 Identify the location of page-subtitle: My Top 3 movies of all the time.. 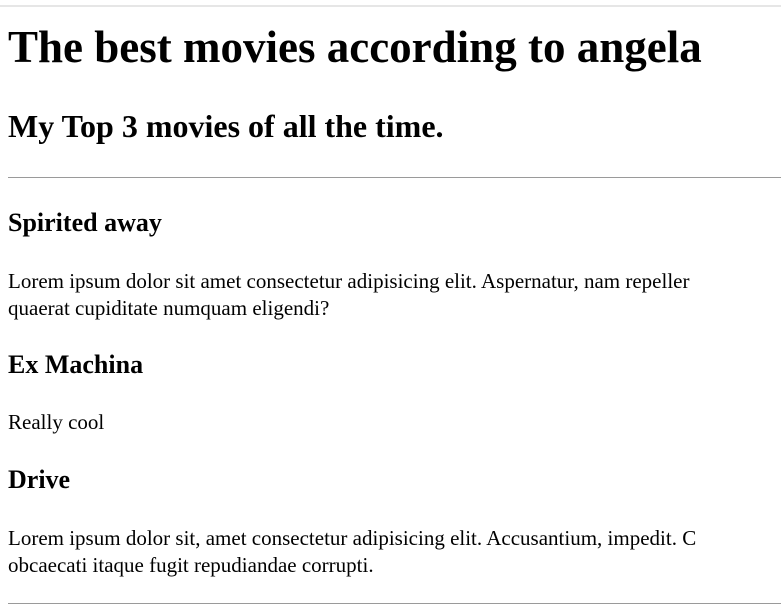
(226, 126).